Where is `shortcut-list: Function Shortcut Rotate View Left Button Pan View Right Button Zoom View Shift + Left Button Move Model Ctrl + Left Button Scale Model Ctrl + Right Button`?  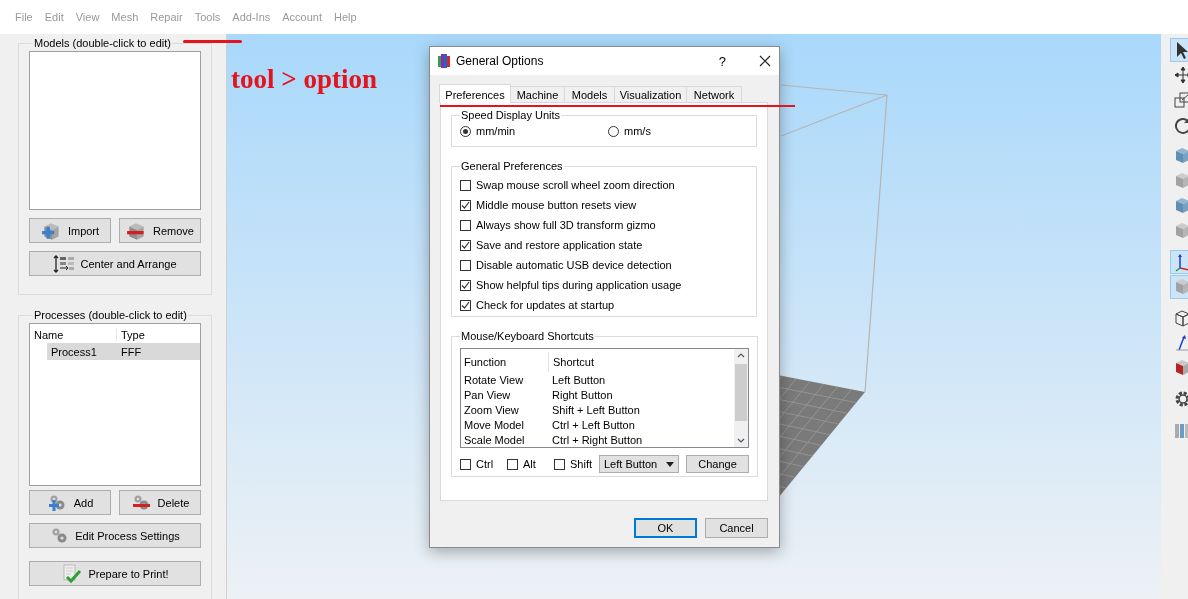 shortcut-list: Function Shortcut Rotate View Left Button Pan View Right Button Zoom View Shift + Left Button Move Model Ctrl + Left Button Scale Model Ctrl + Right Button is located at coordinates (604, 398).